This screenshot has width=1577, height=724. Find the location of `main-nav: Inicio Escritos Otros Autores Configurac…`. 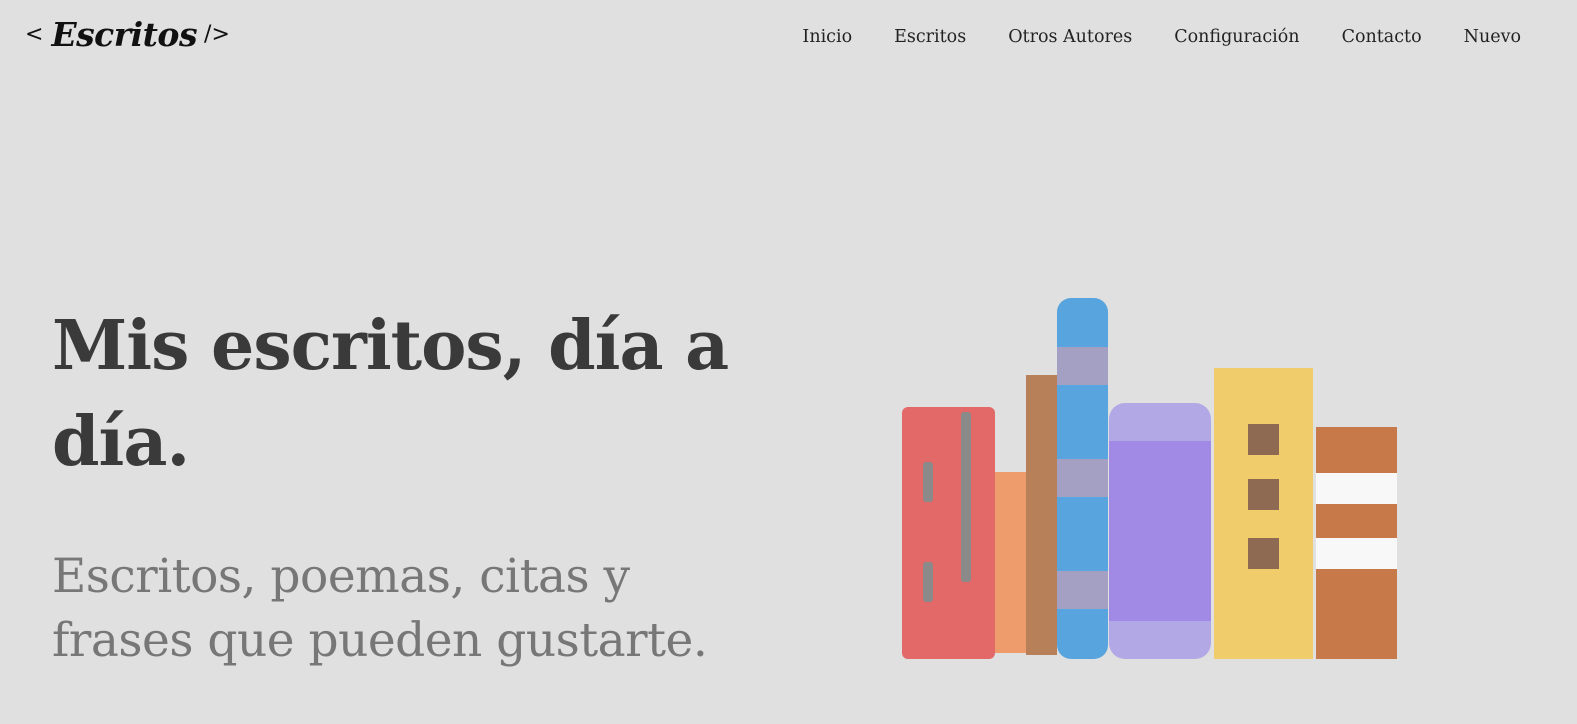

main-nav: Inicio Escritos Otros Autores Configurac… is located at coordinates (1140, 37).